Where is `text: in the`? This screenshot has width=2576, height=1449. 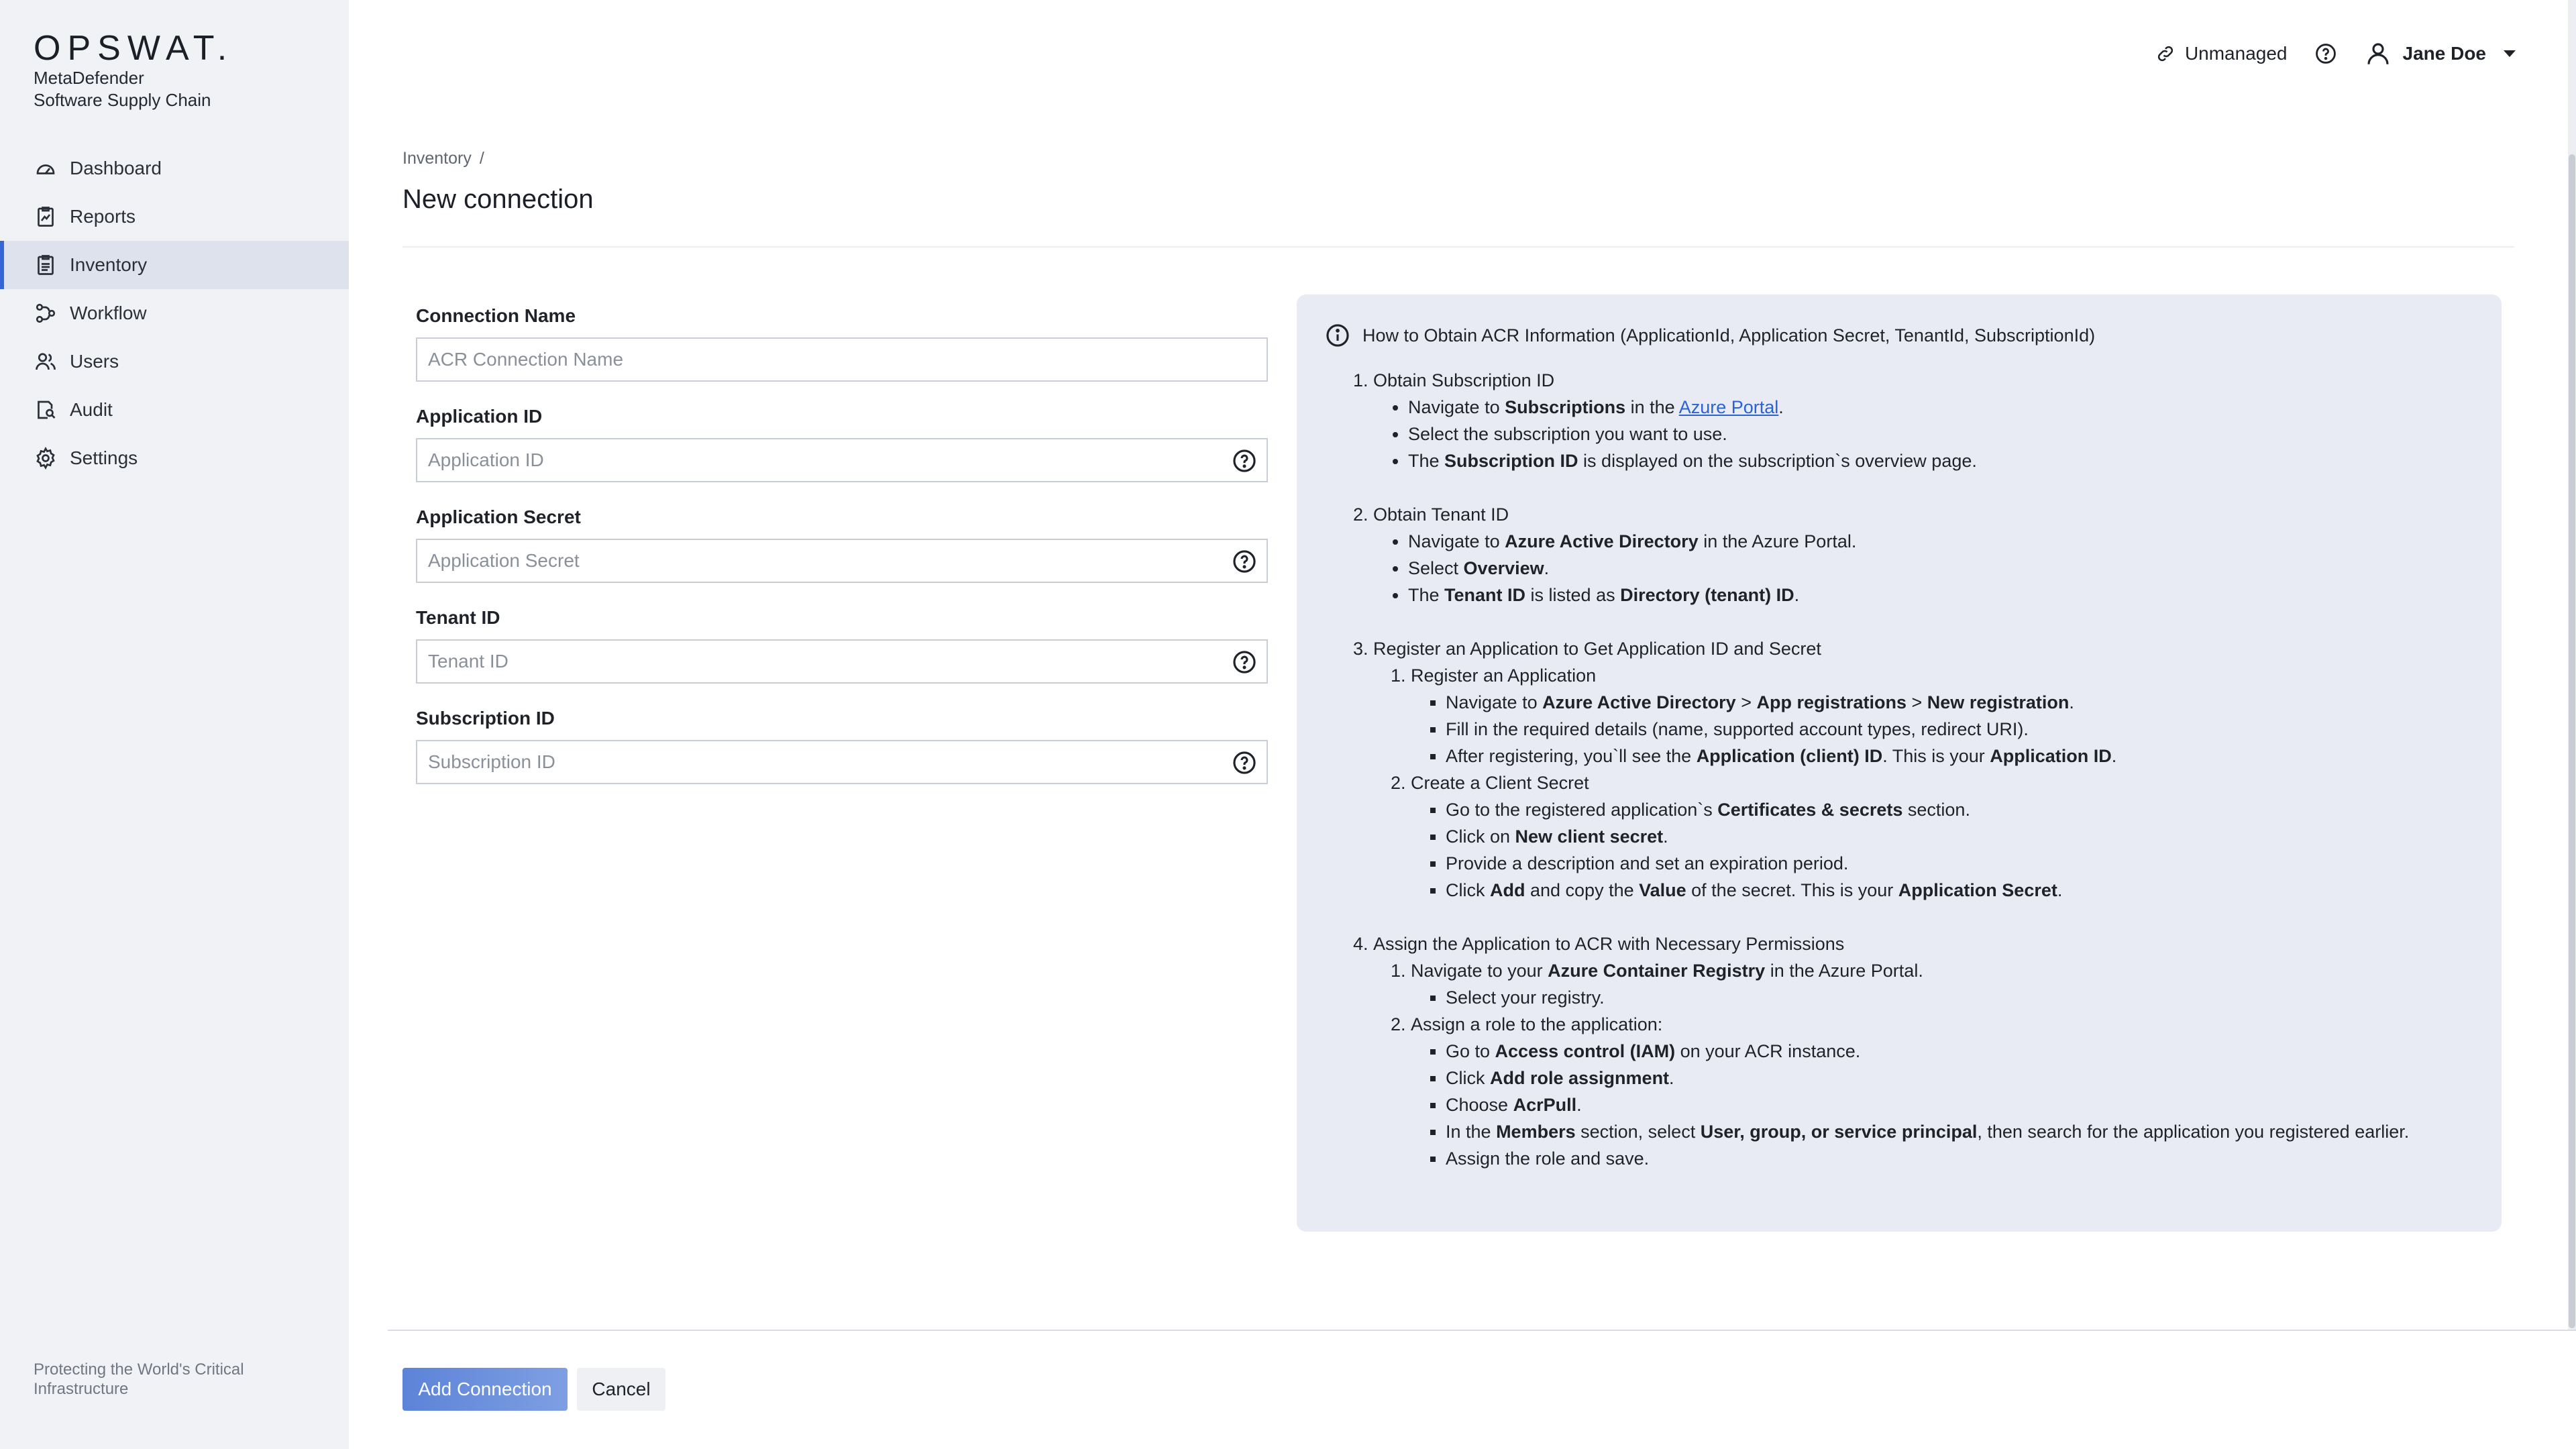 text: in the is located at coordinates (1652, 407).